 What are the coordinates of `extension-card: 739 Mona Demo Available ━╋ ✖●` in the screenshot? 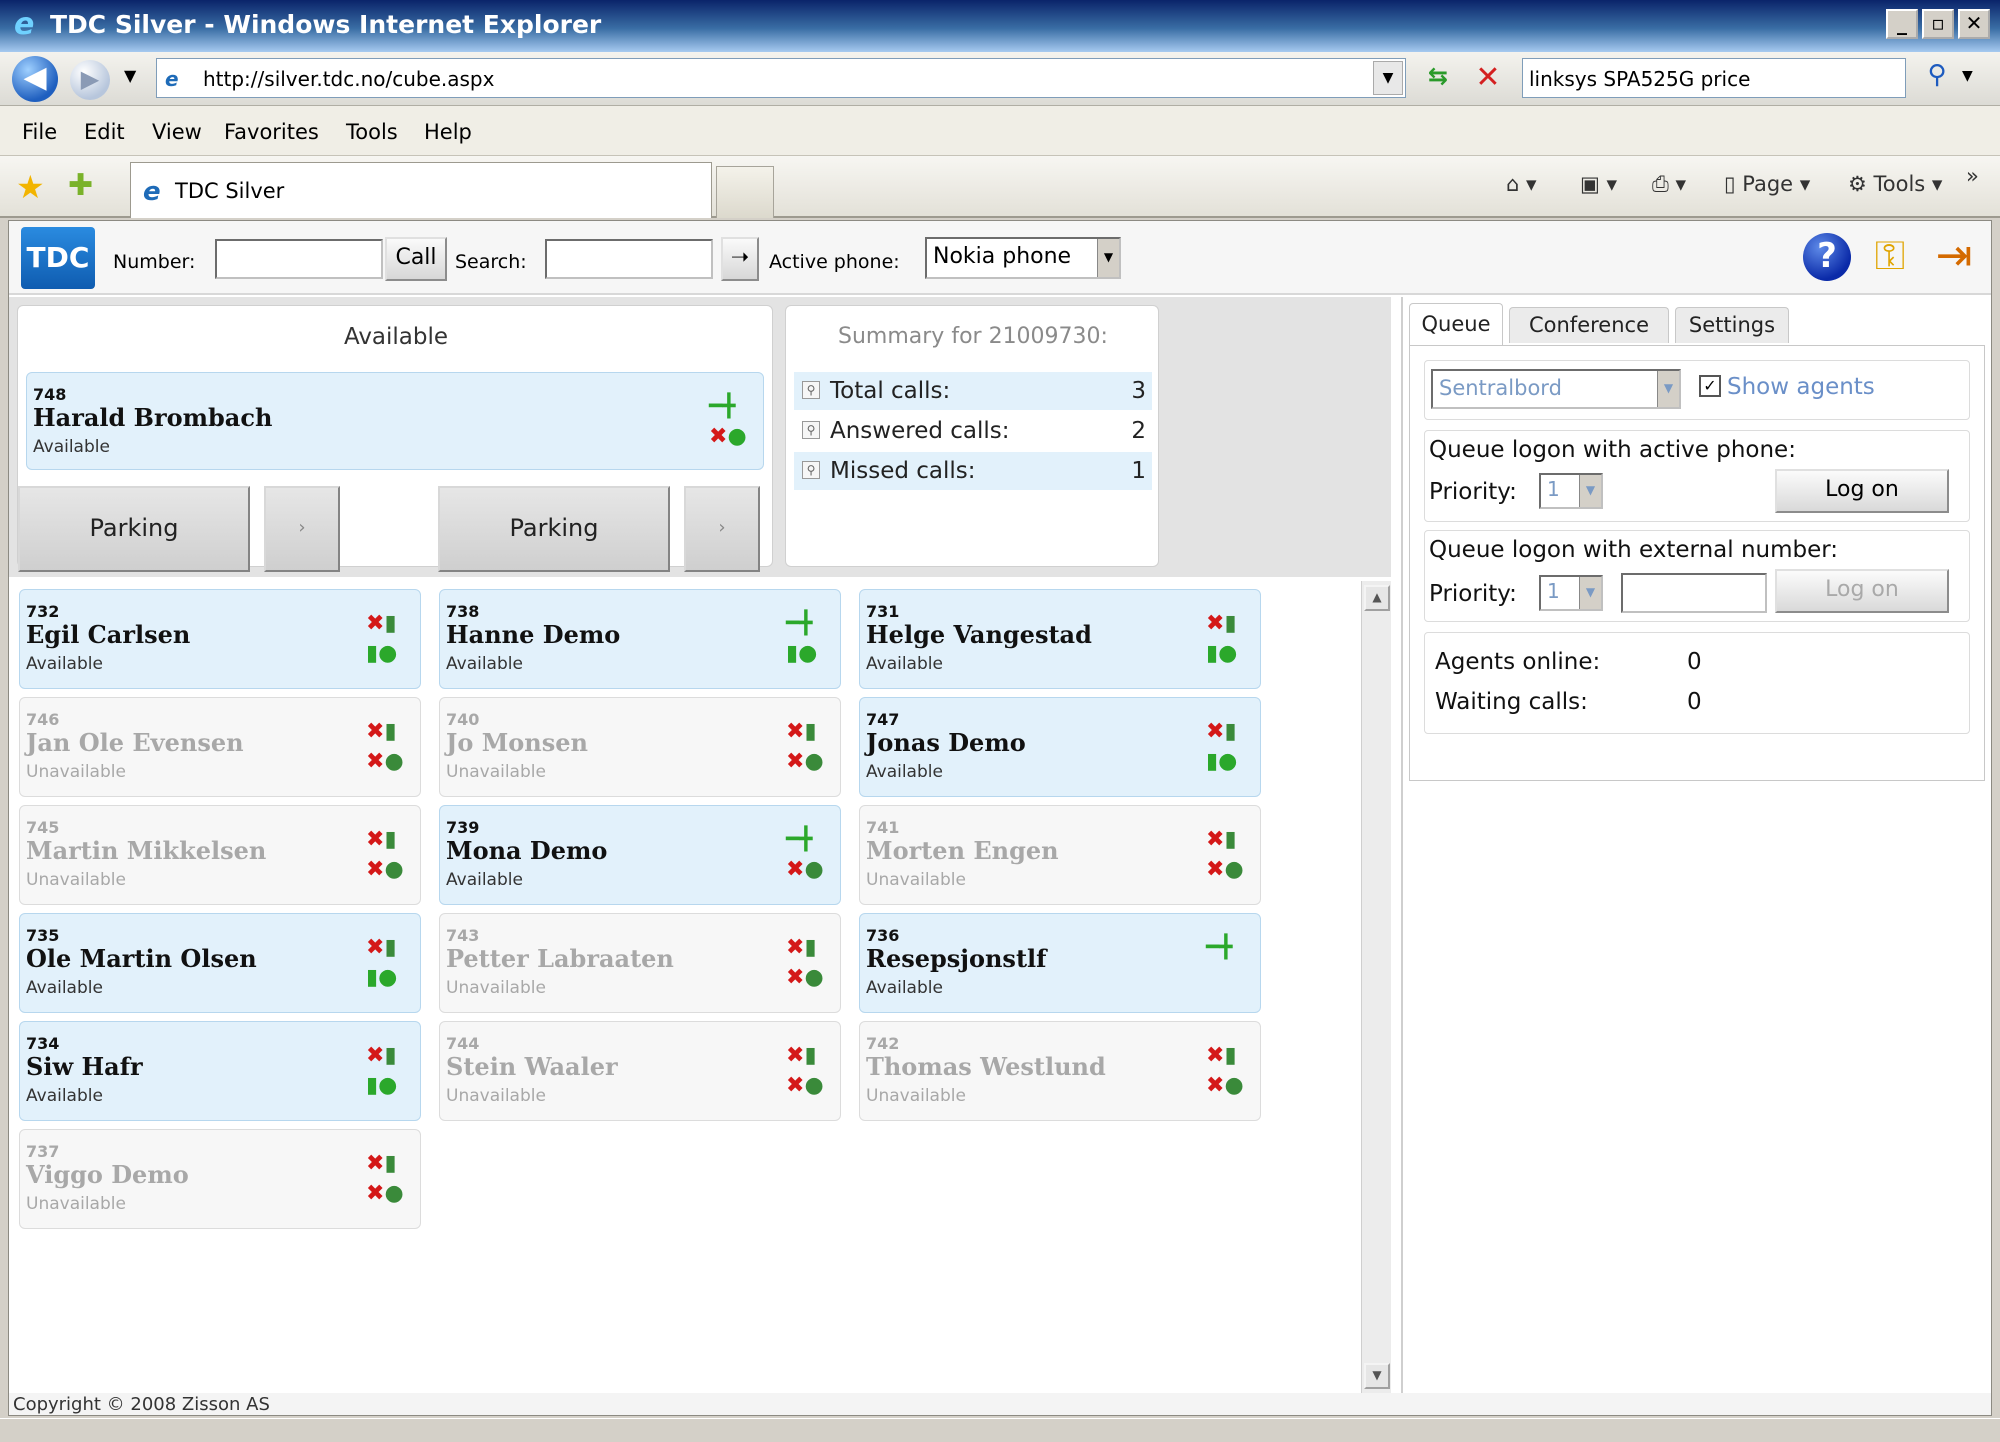 It's located at (640, 855).